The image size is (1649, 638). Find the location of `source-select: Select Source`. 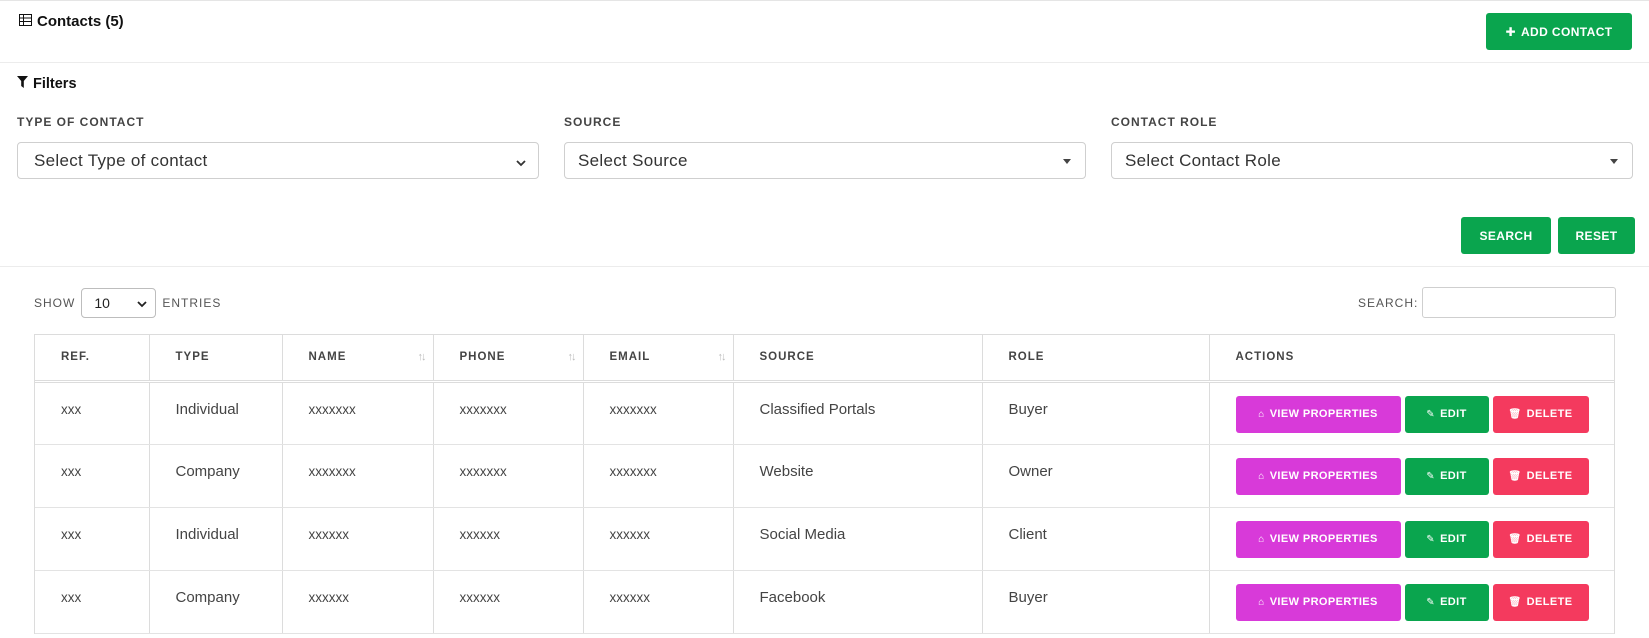

source-select: Select Source is located at coordinates (825, 160).